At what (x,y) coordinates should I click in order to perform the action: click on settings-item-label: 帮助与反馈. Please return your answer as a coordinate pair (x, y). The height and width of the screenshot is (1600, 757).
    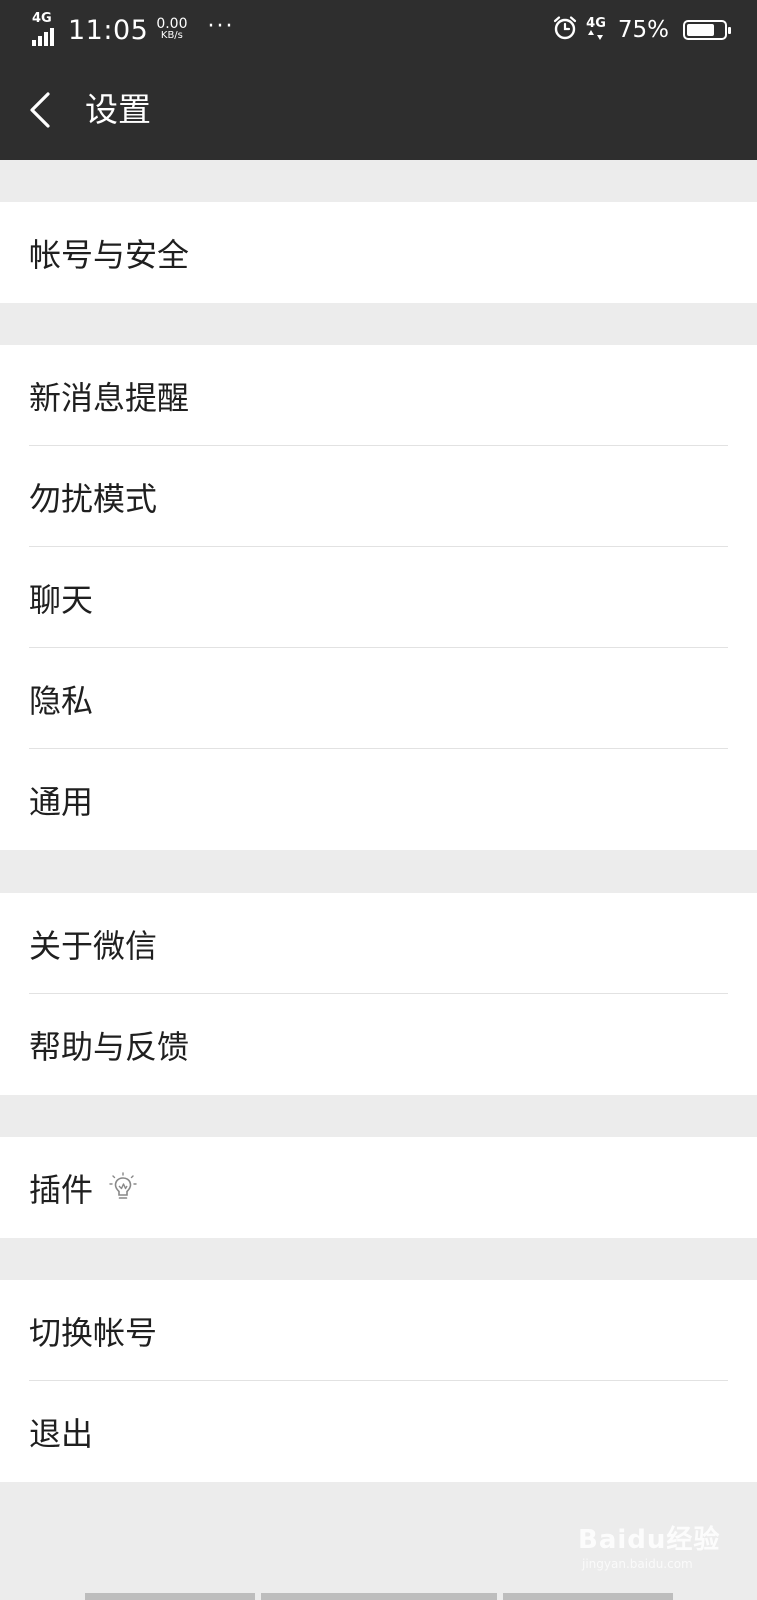
    Looking at the image, I should click on (109, 1046).